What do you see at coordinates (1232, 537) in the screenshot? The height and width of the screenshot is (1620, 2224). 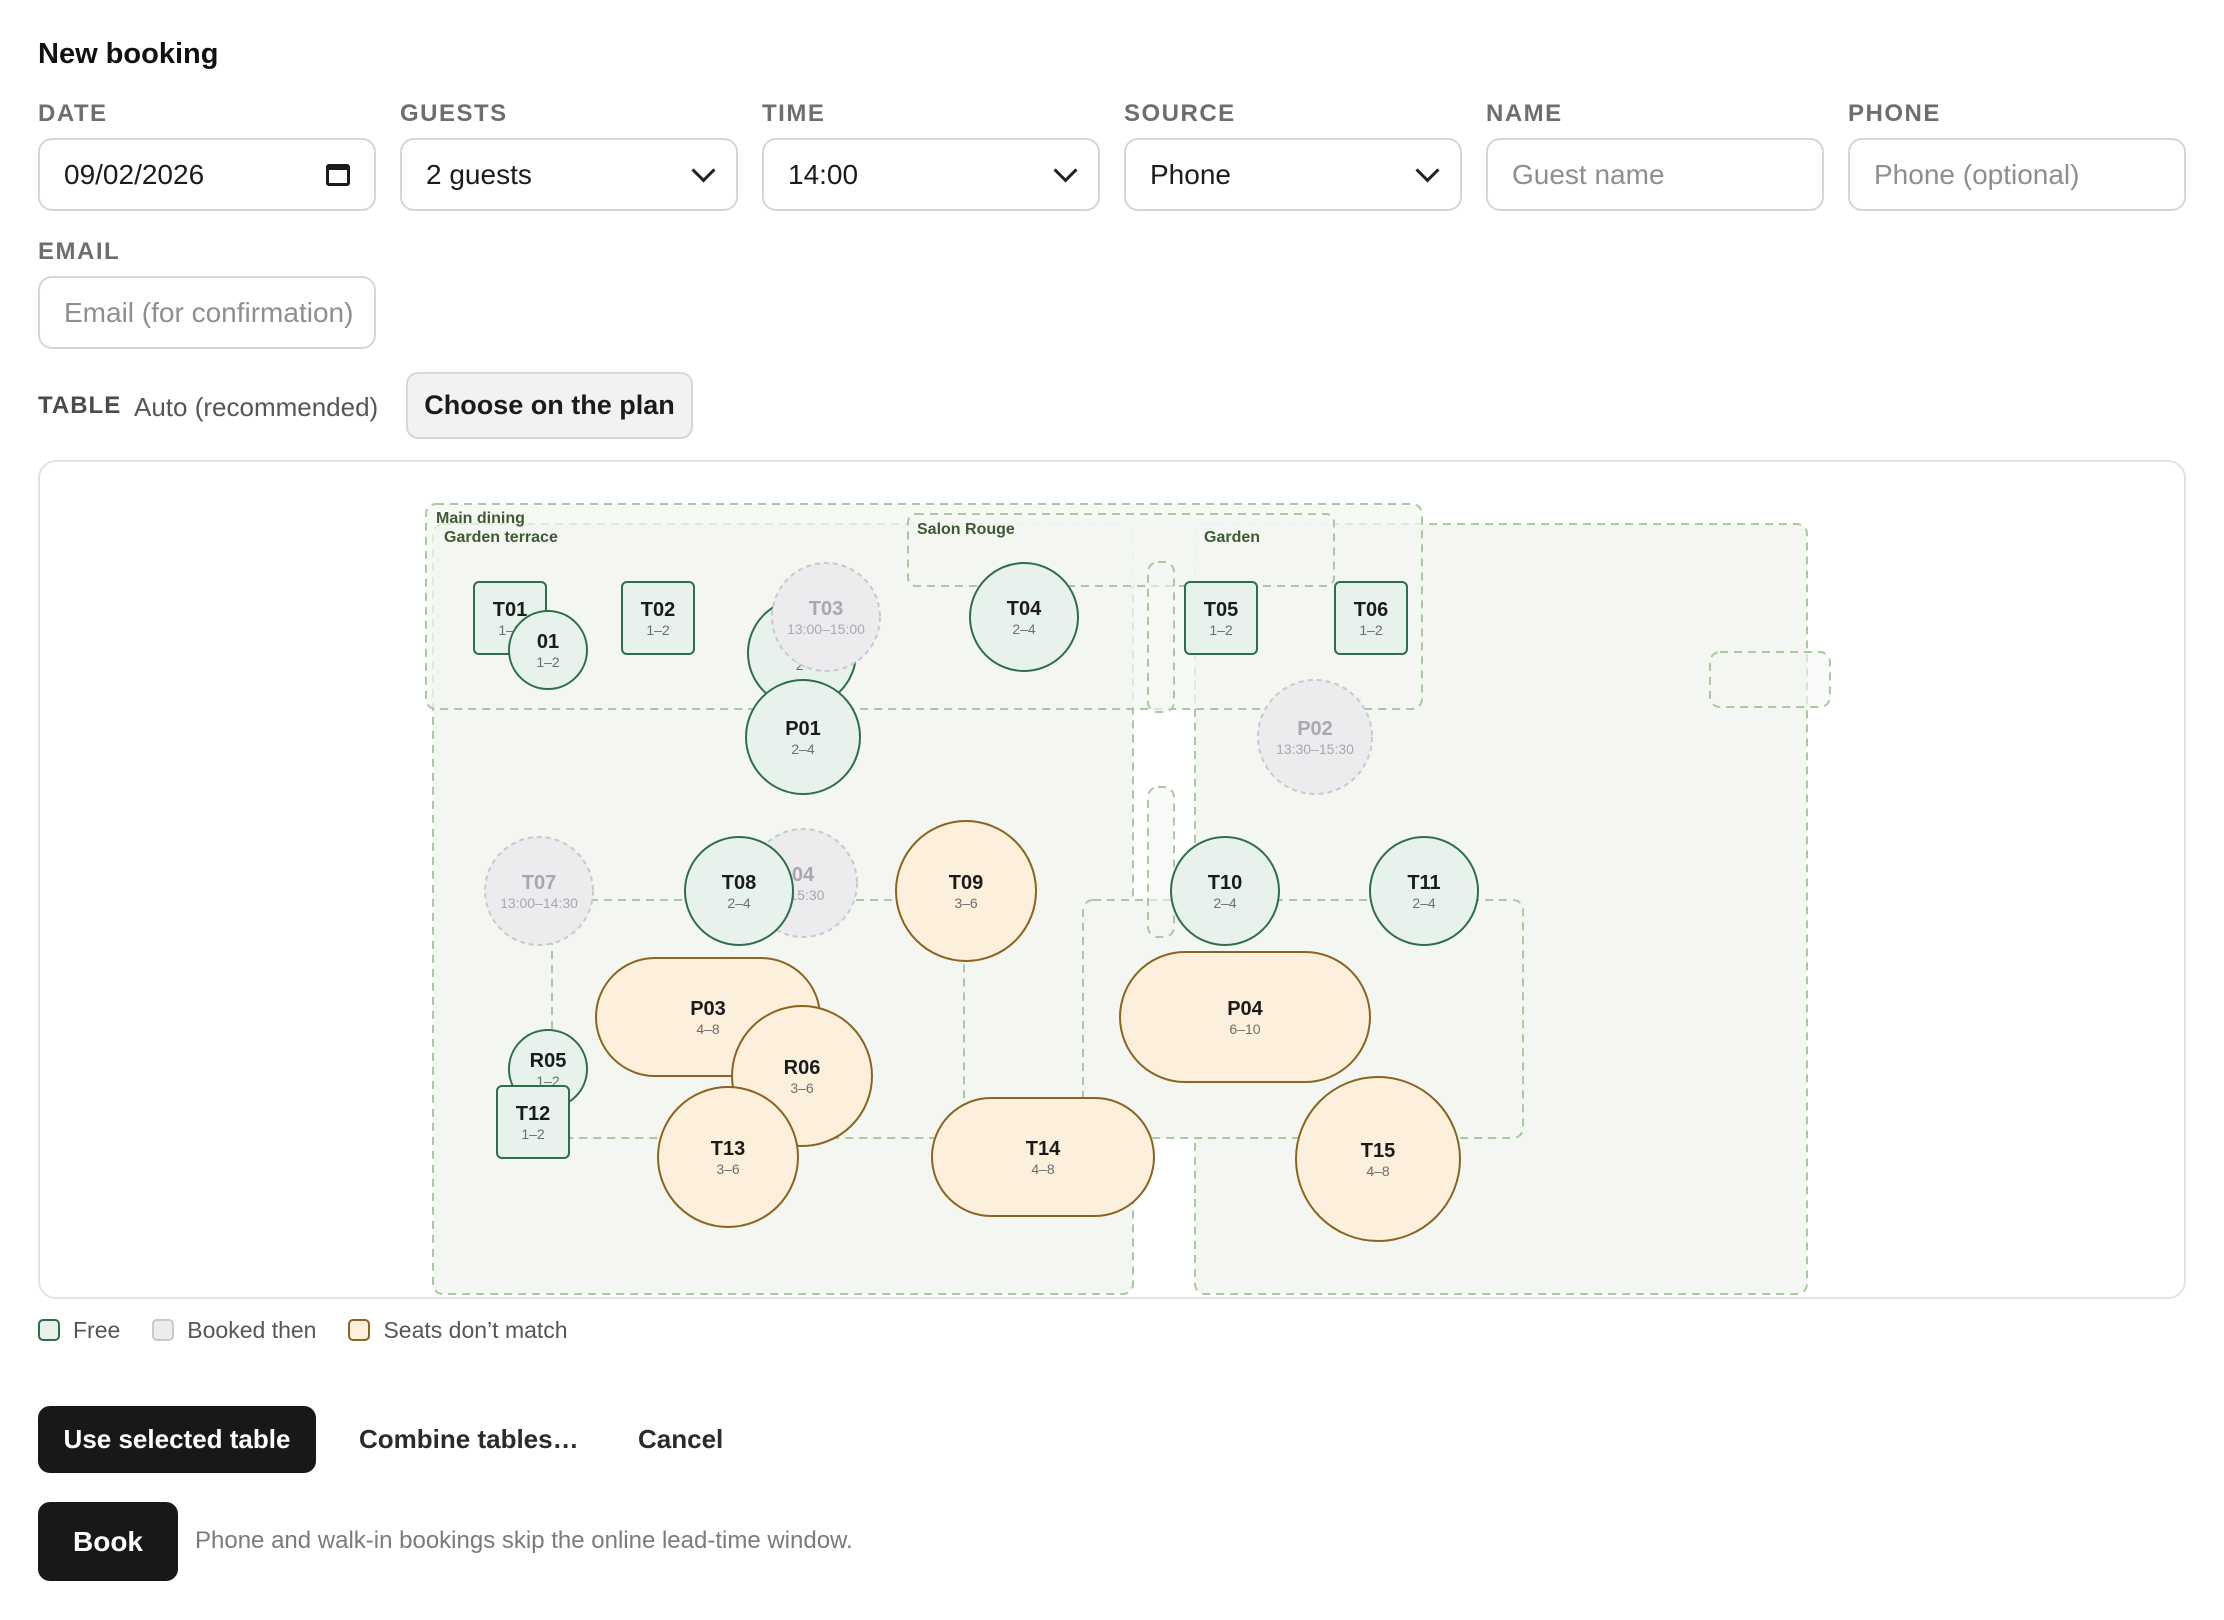 I see `zone-label: Garden` at bounding box center [1232, 537].